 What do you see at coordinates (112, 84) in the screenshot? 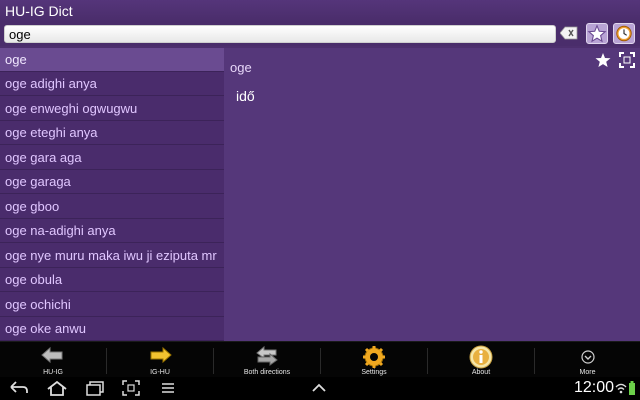
I see `list-item: oge adighi anya` at bounding box center [112, 84].